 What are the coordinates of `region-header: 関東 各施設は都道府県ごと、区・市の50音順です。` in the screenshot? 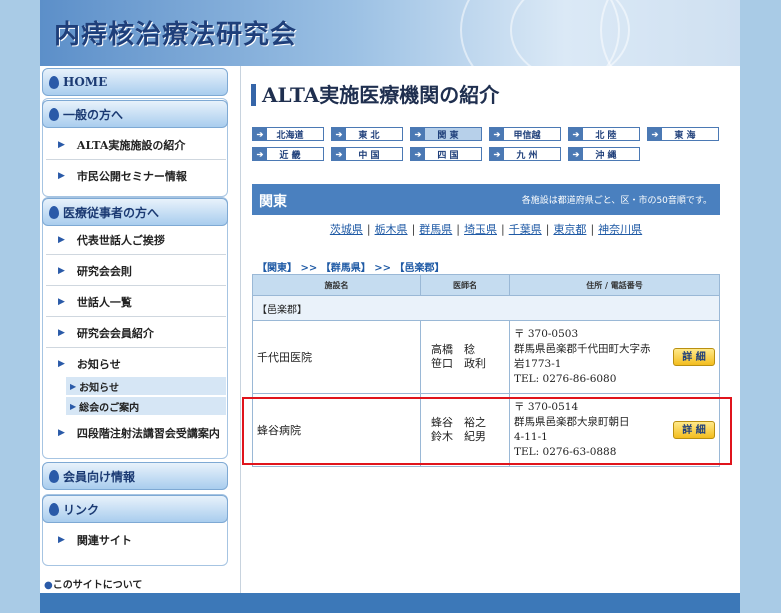 It's located at (486, 199).